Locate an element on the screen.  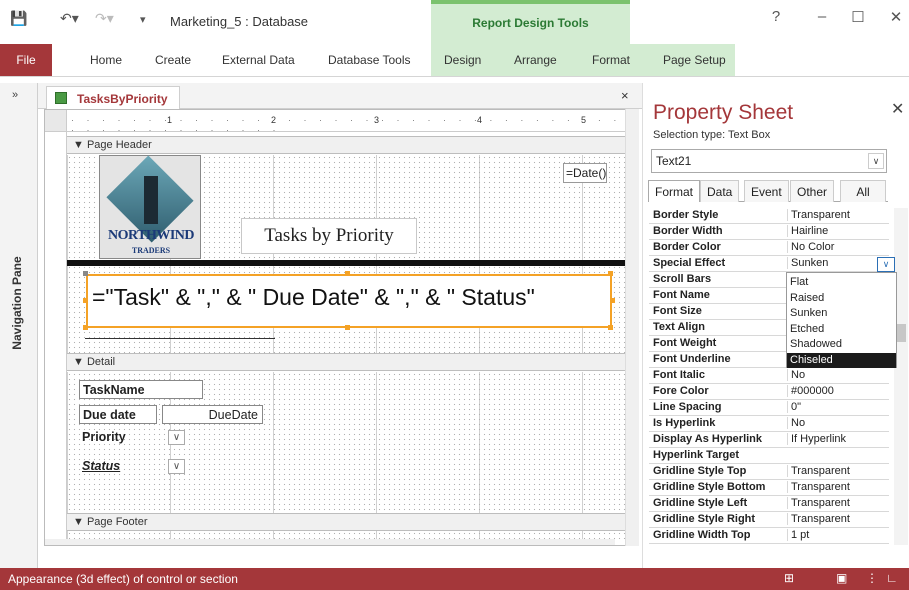
minimize-icon: – is located at coordinates (822, 16).